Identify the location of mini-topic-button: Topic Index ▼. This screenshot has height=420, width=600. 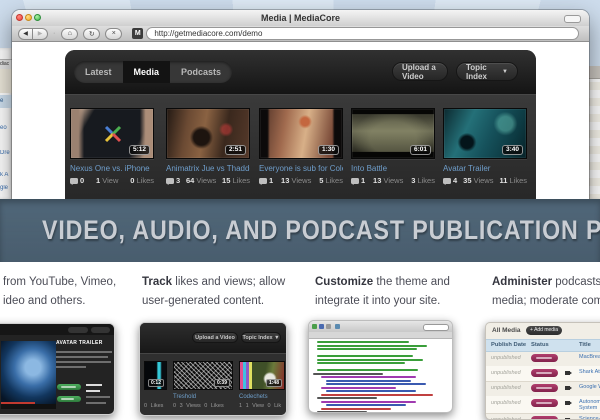
(261, 337).